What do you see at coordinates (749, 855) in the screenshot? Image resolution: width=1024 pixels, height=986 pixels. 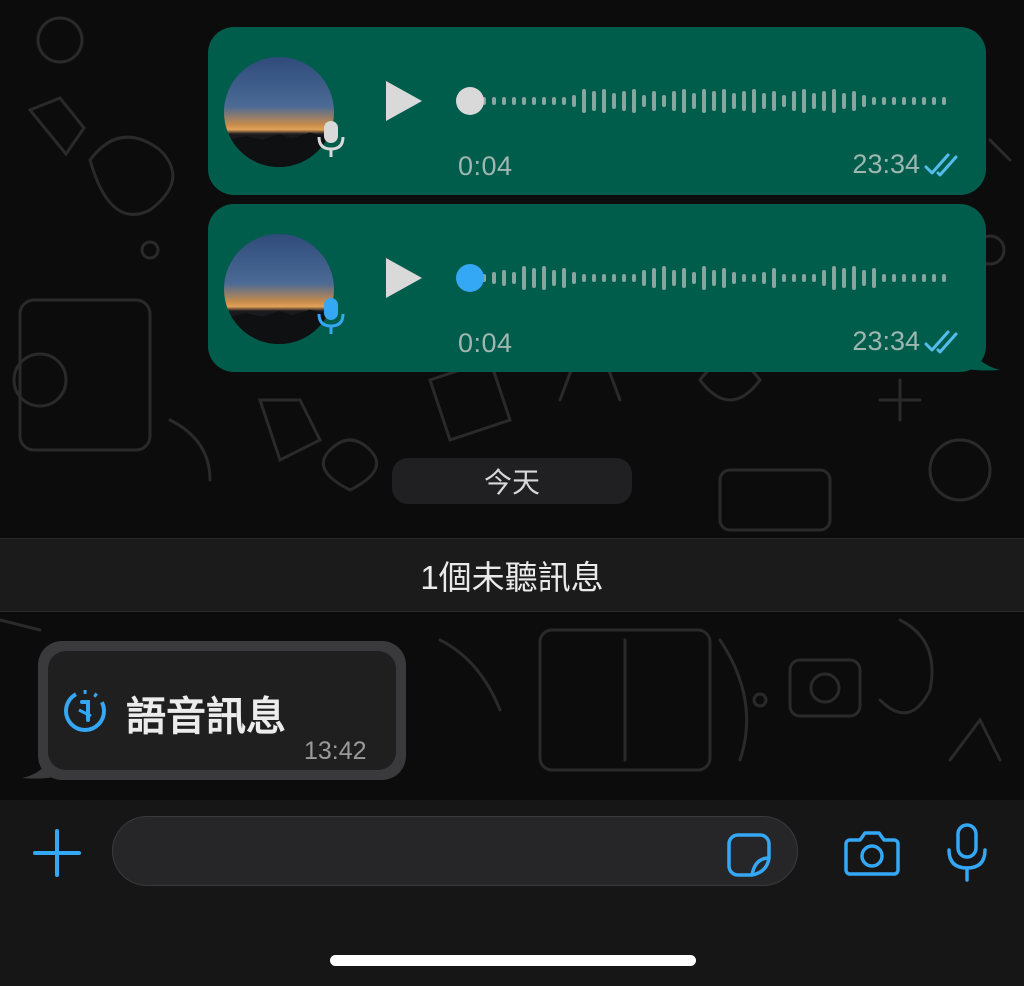 I see `sticker-icon` at bounding box center [749, 855].